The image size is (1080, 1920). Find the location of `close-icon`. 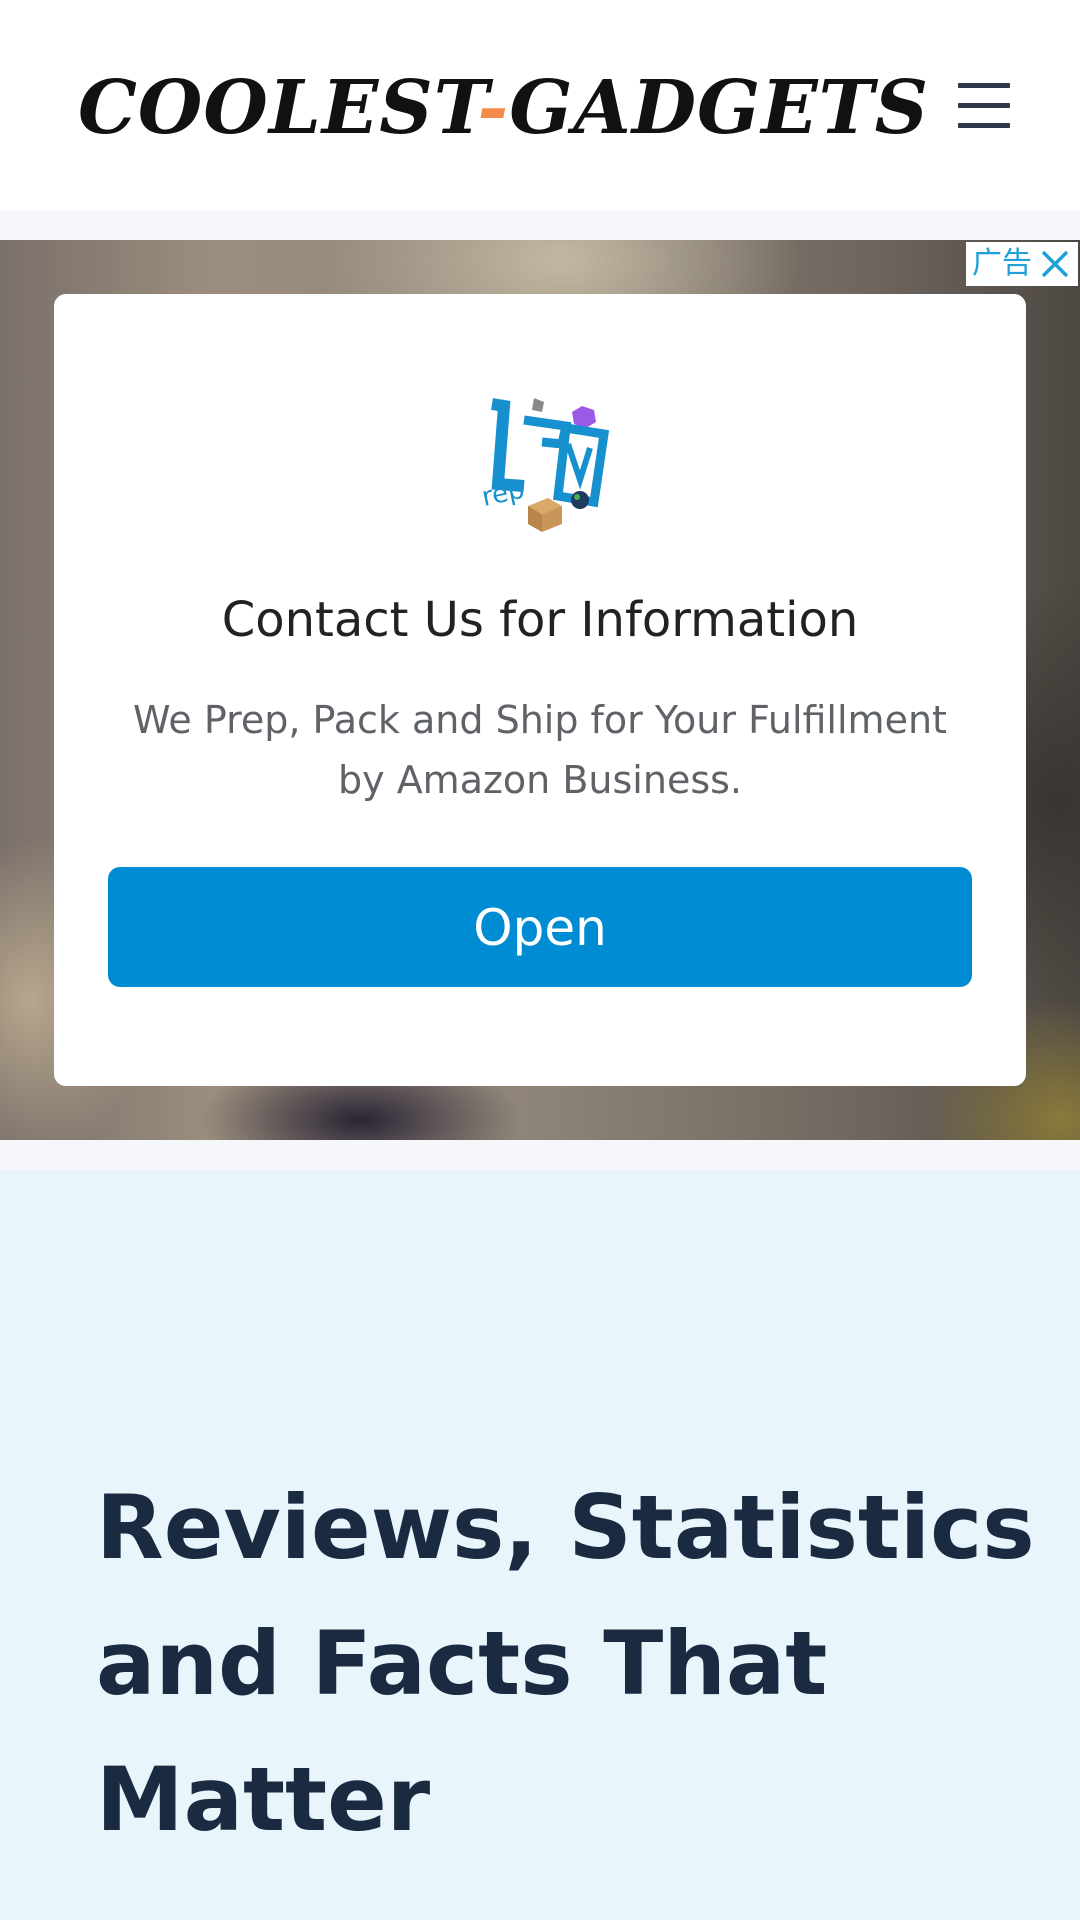

close-icon is located at coordinates (1055, 264).